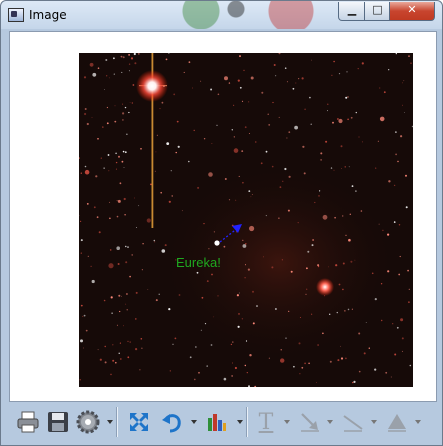 The width and height of the screenshot is (443, 446). Describe the element at coordinates (377, 11) in the screenshot. I see `maximize-button: □` at that location.